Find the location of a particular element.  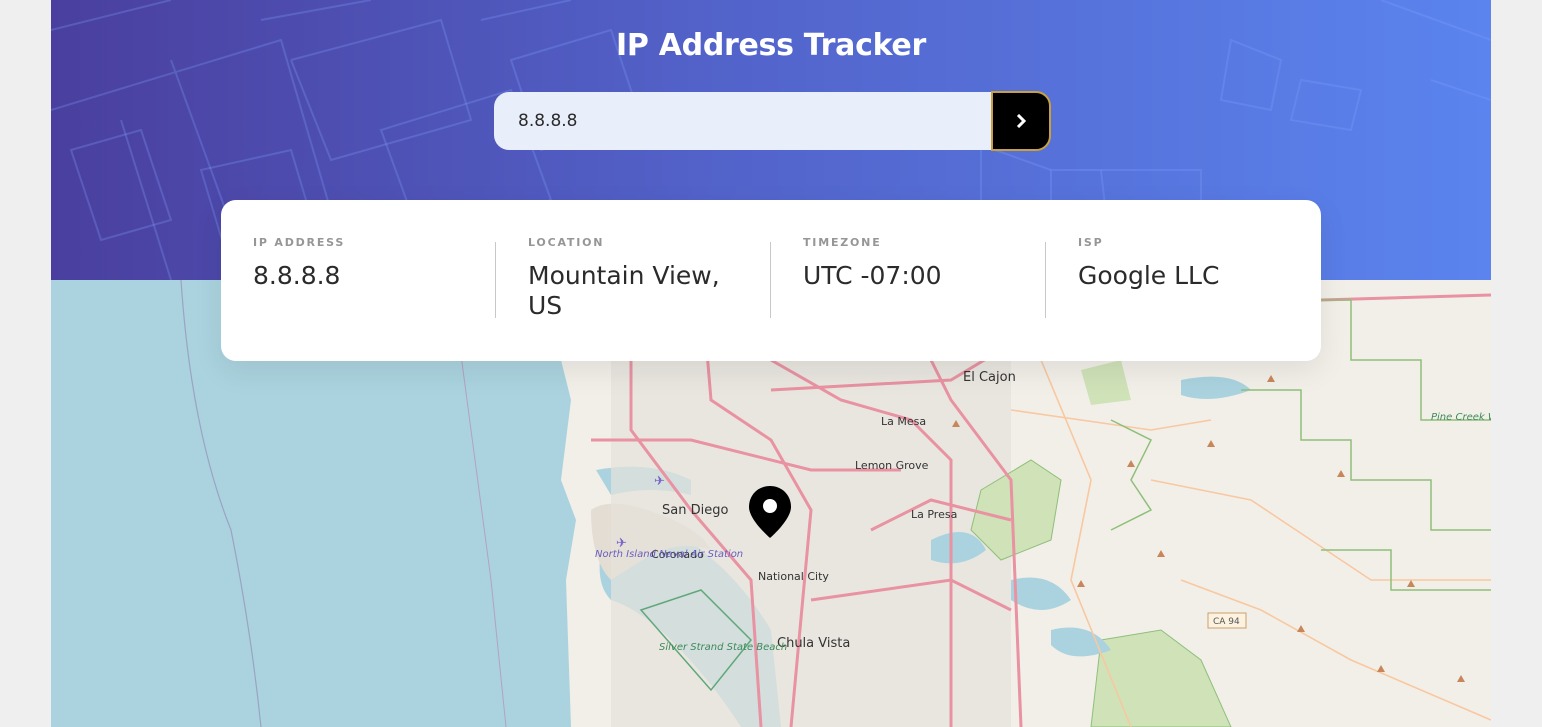

place-label: Lemon Grove is located at coordinates (892, 465).